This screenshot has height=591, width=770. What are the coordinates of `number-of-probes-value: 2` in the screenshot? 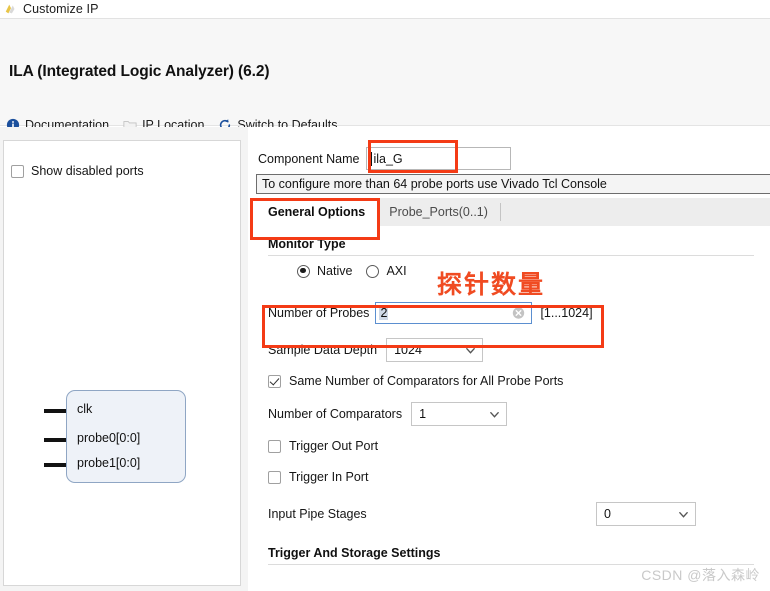 It's located at (384, 313).